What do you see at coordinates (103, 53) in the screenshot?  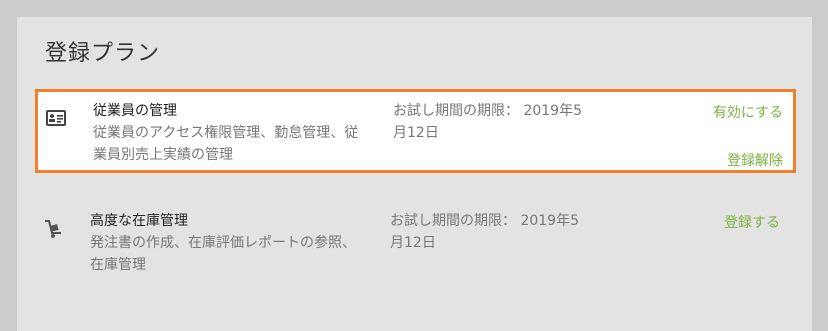 I see `panel-title: 登録プラン` at bounding box center [103, 53].